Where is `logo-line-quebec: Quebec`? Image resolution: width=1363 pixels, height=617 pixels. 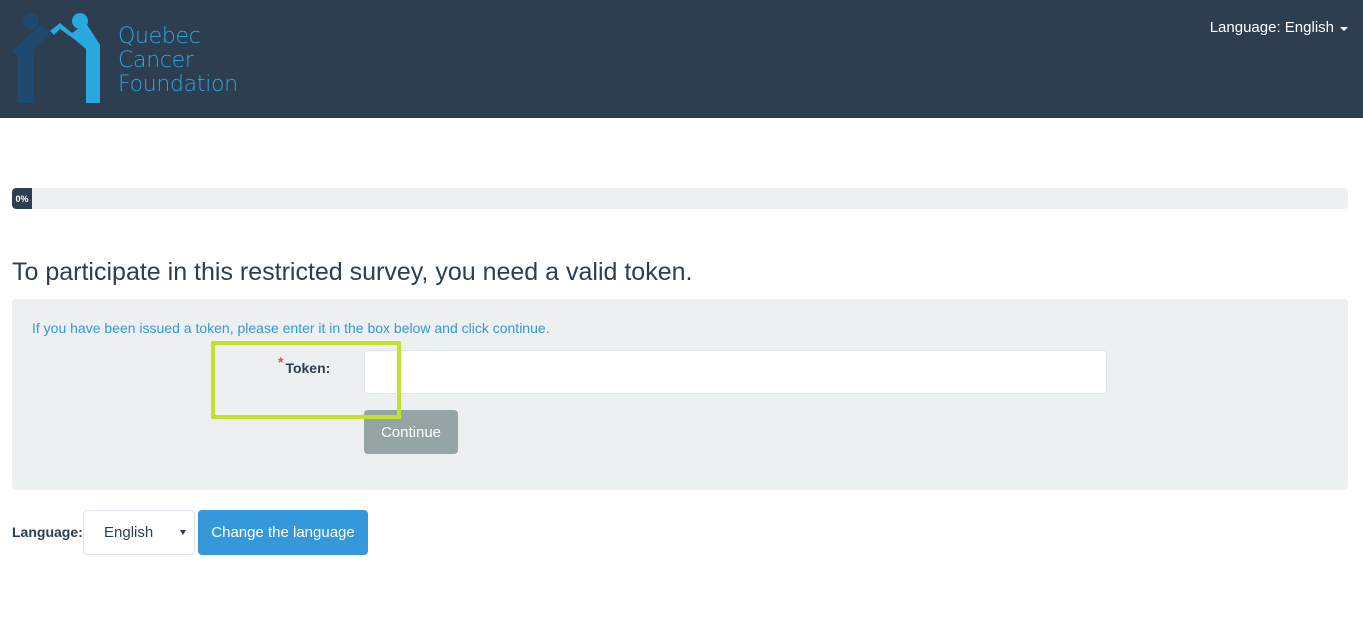
logo-line-quebec: Quebec is located at coordinates (159, 36).